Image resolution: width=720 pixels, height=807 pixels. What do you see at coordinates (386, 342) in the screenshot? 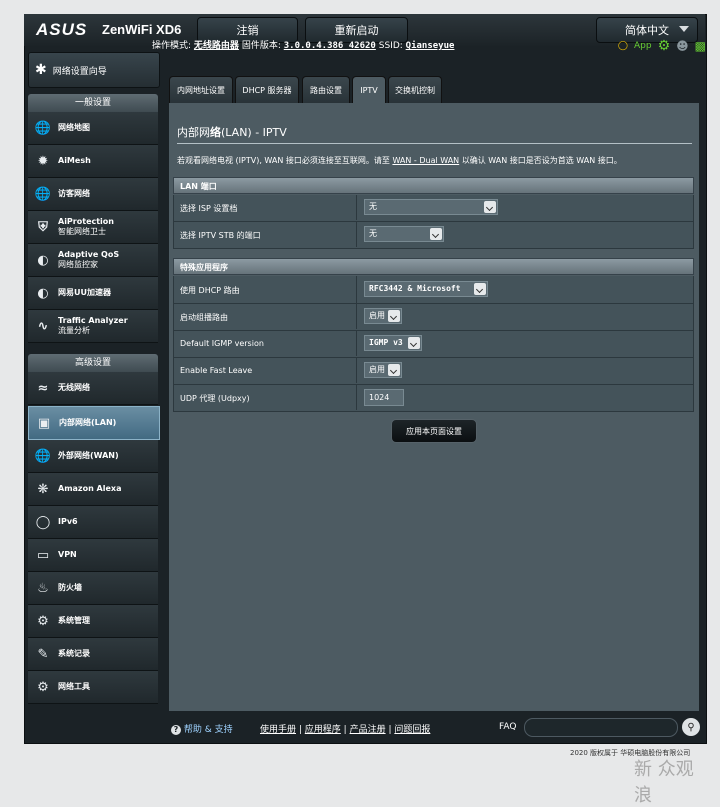
I see `igmp-version-value: IGMP v3` at bounding box center [386, 342].